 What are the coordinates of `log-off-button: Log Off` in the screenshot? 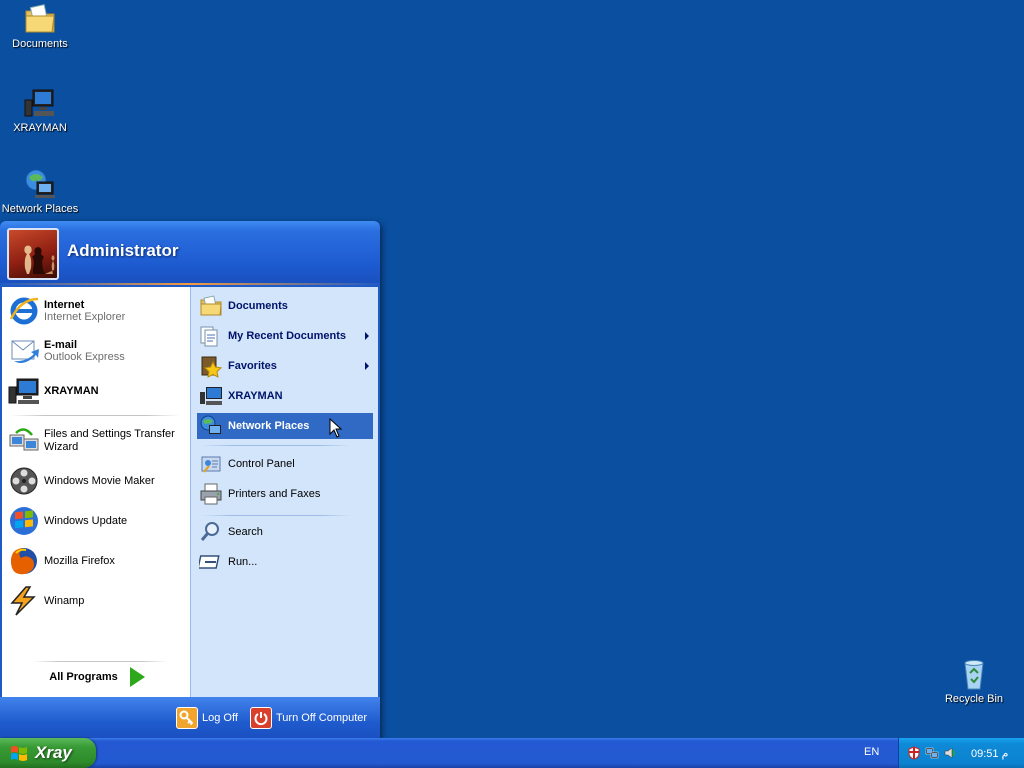 It's located at (207, 718).